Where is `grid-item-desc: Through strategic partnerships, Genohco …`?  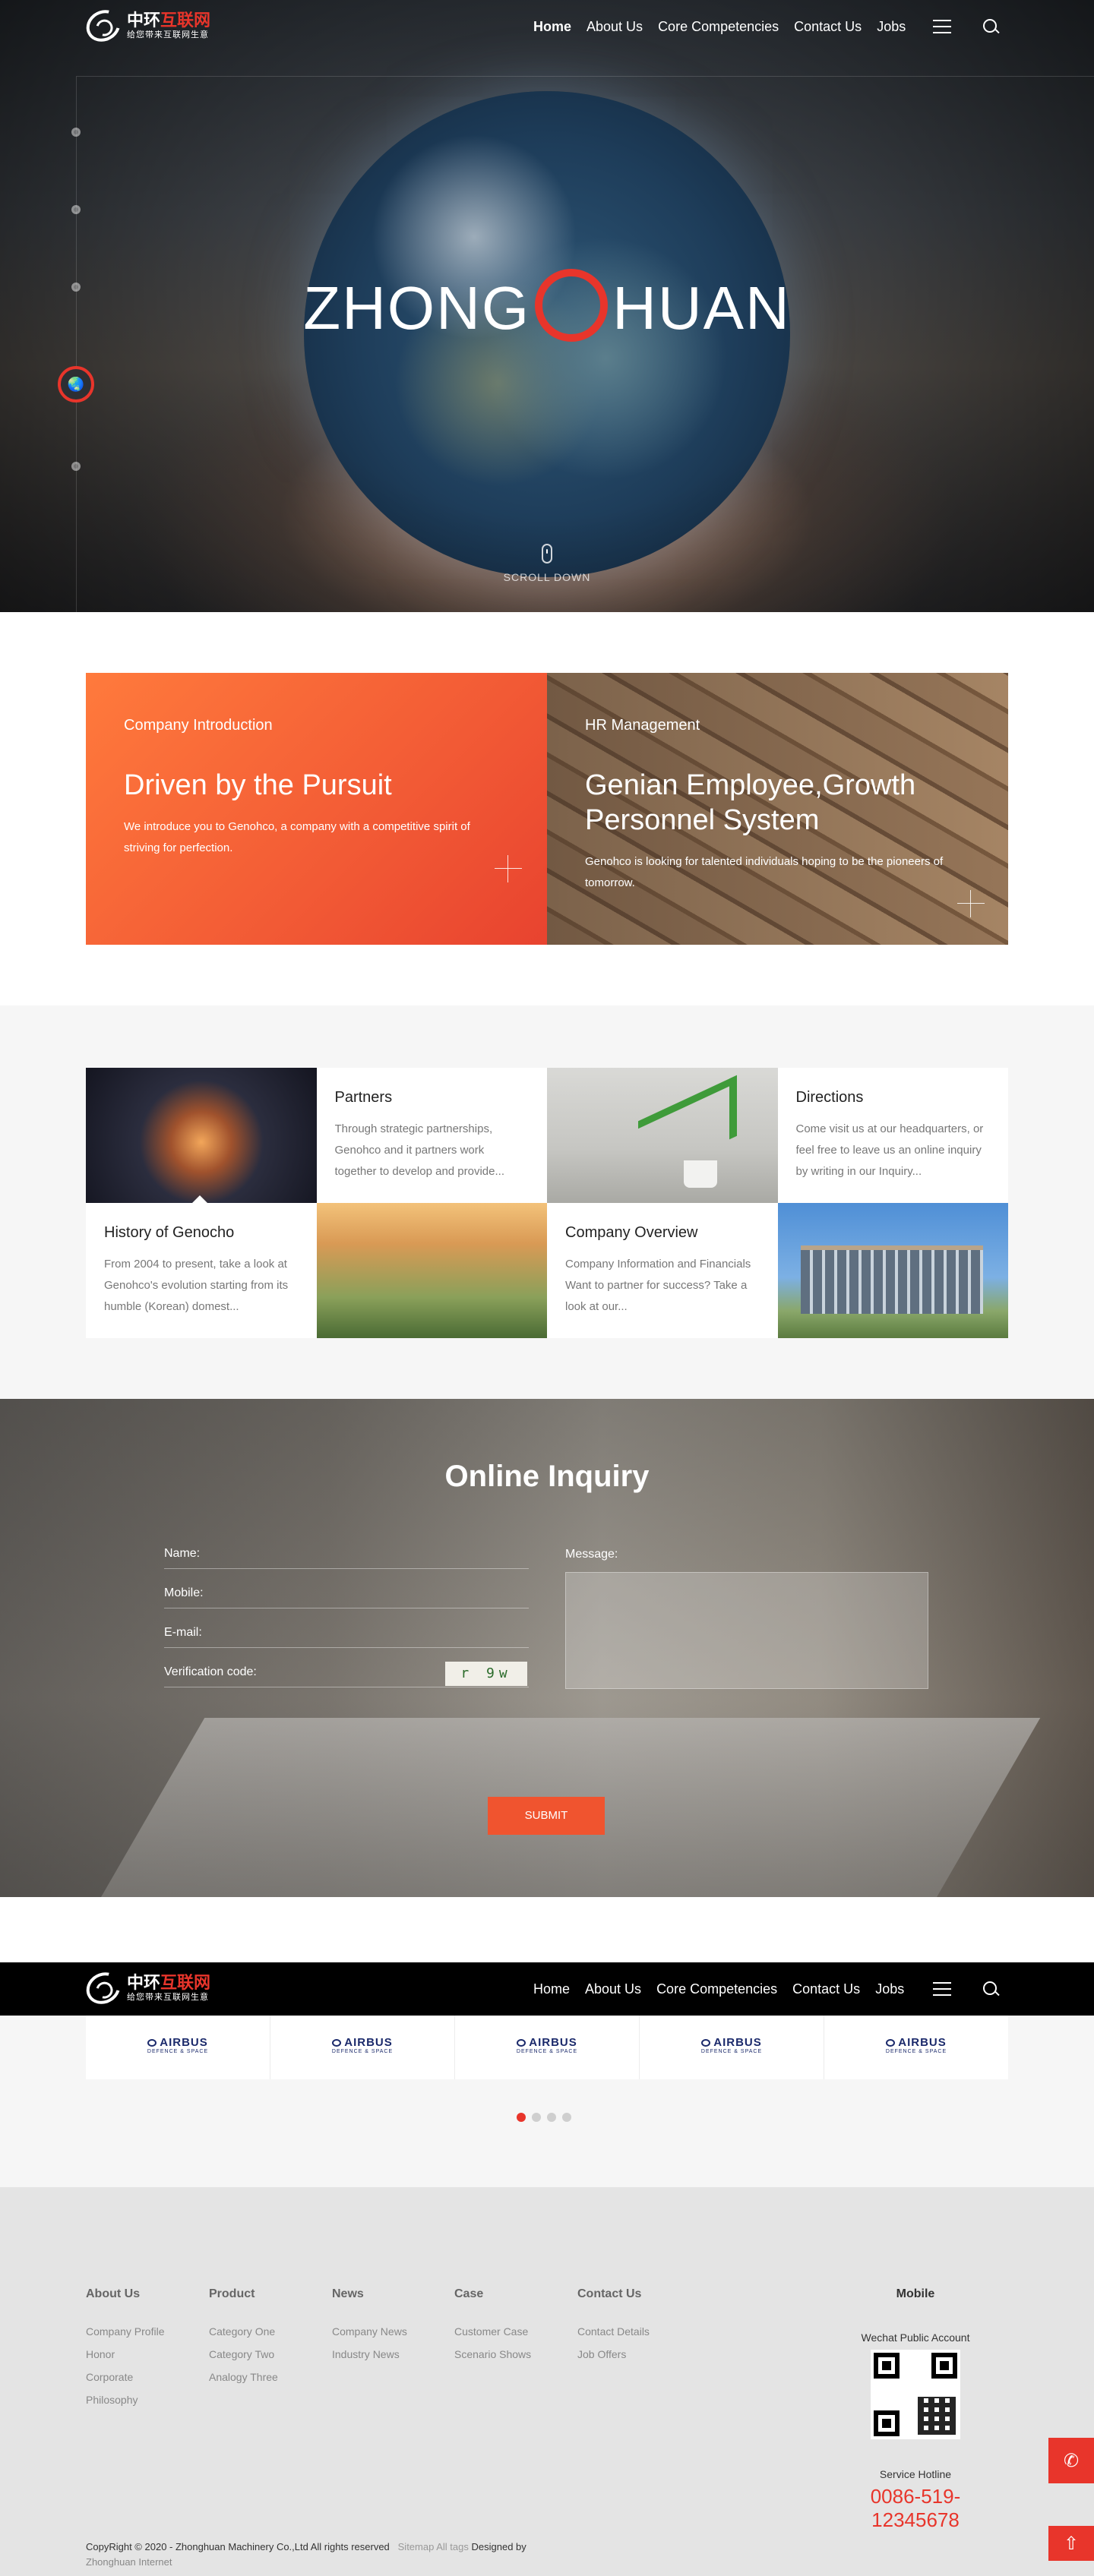
grid-item-desc: Through strategic partnerships, Genohco … is located at coordinates (419, 1150).